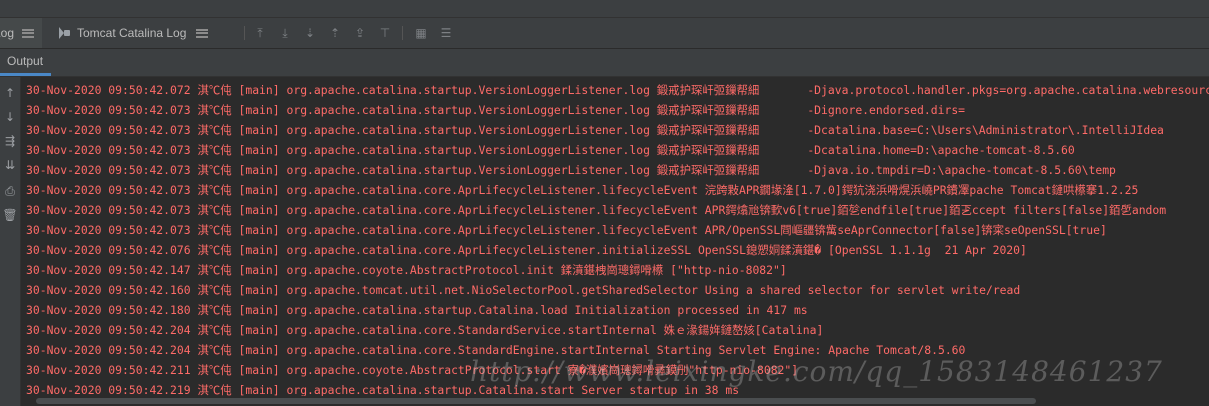 The width and height of the screenshot is (1209, 406). What do you see at coordinates (260, 33) in the screenshot?
I see `scroll-up-icon: ⤒` at bounding box center [260, 33].